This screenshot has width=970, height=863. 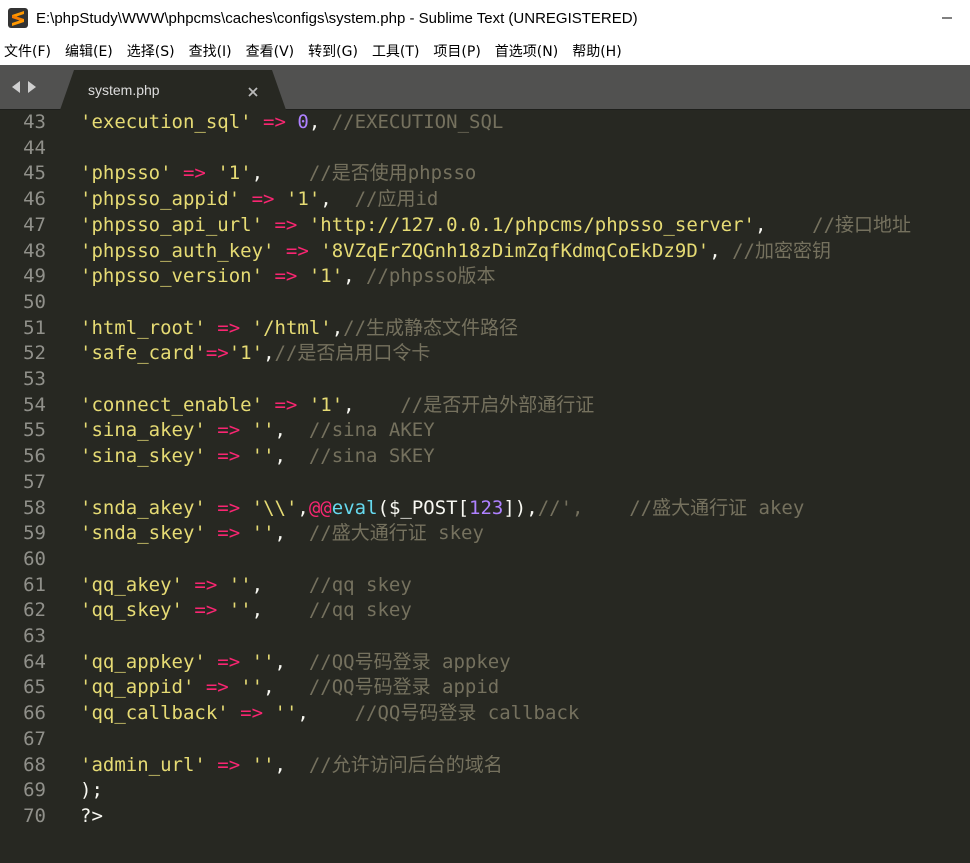 What do you see at coordinates (392, 173) in the screenshot?
I see `code-token: //是否使用phpsso` at bounding box center [392, 173].